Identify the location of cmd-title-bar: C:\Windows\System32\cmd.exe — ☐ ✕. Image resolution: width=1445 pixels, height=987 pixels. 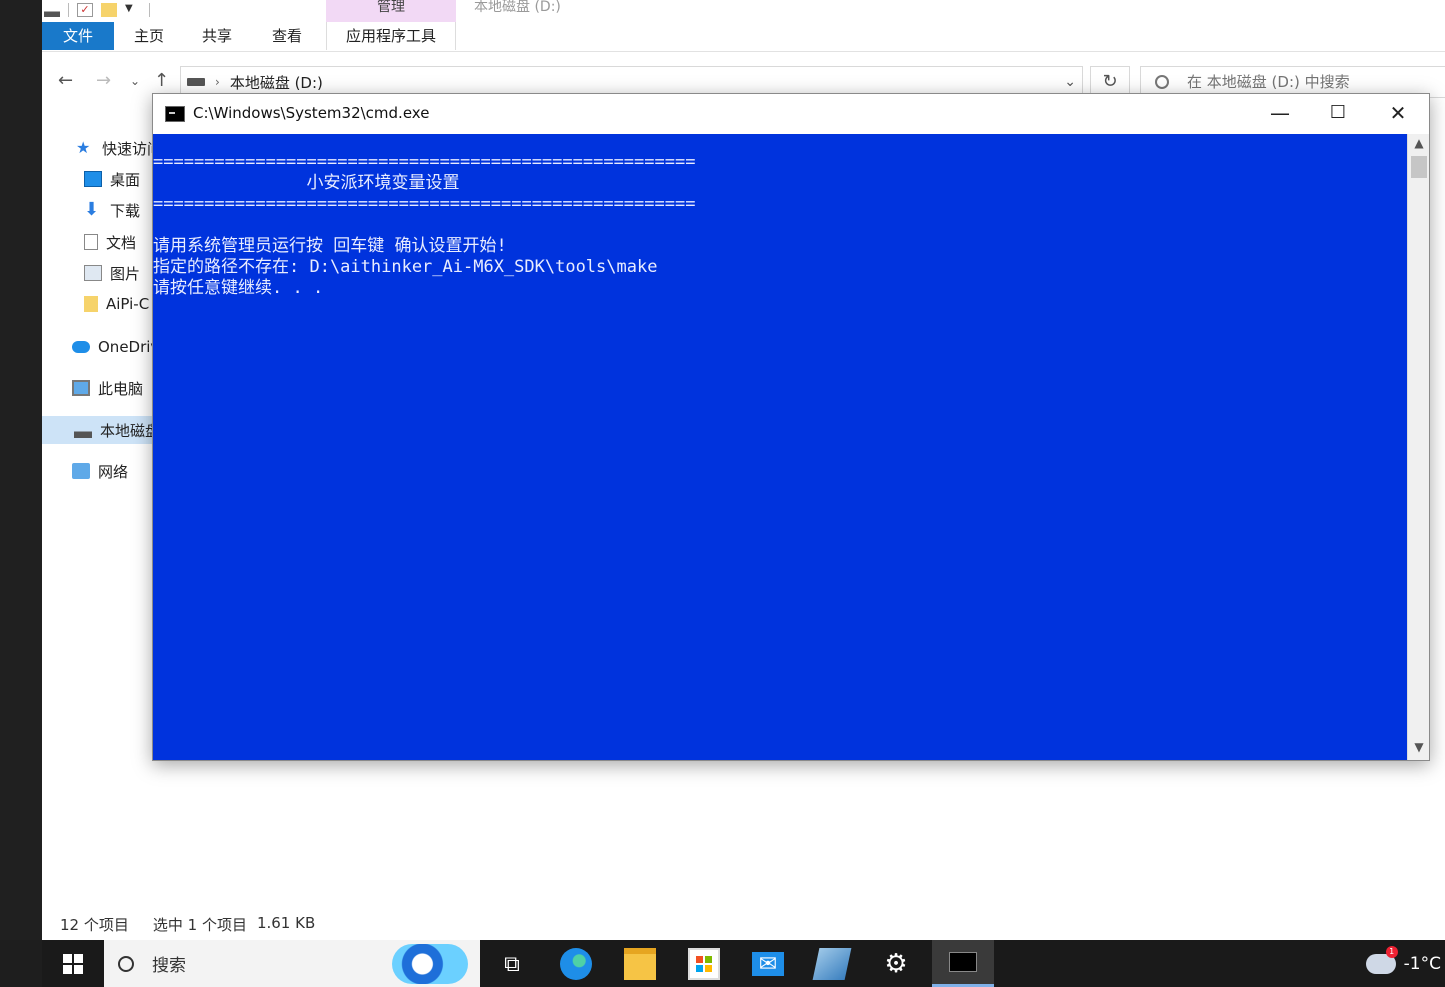
(791, 114).